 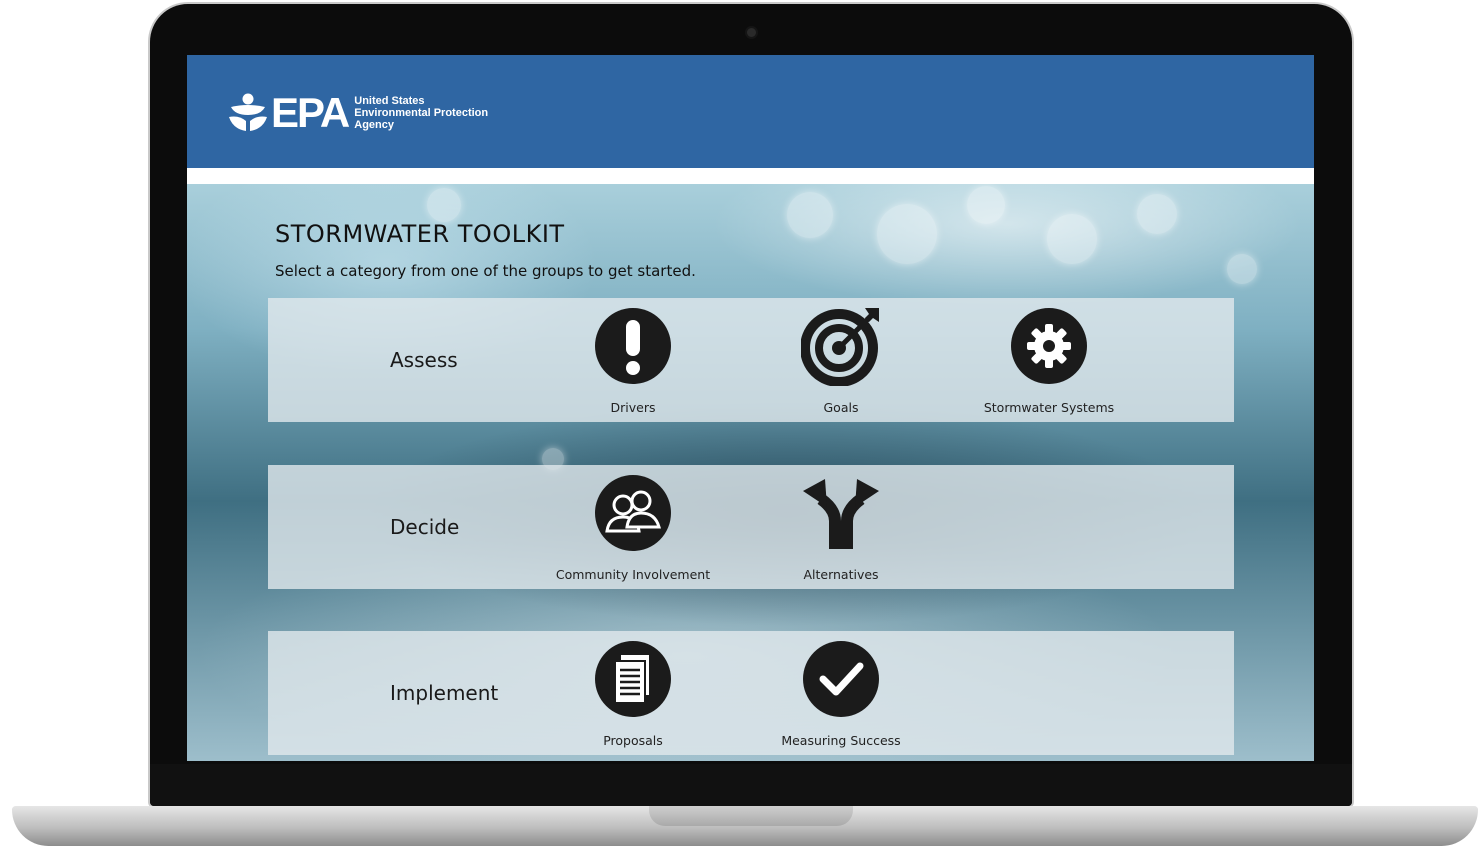 What do you see at coordinates (420, 234) in the screenshot?
I see `page-title: STORMWATER TOOLKIT` at bounding box center [420, 234].